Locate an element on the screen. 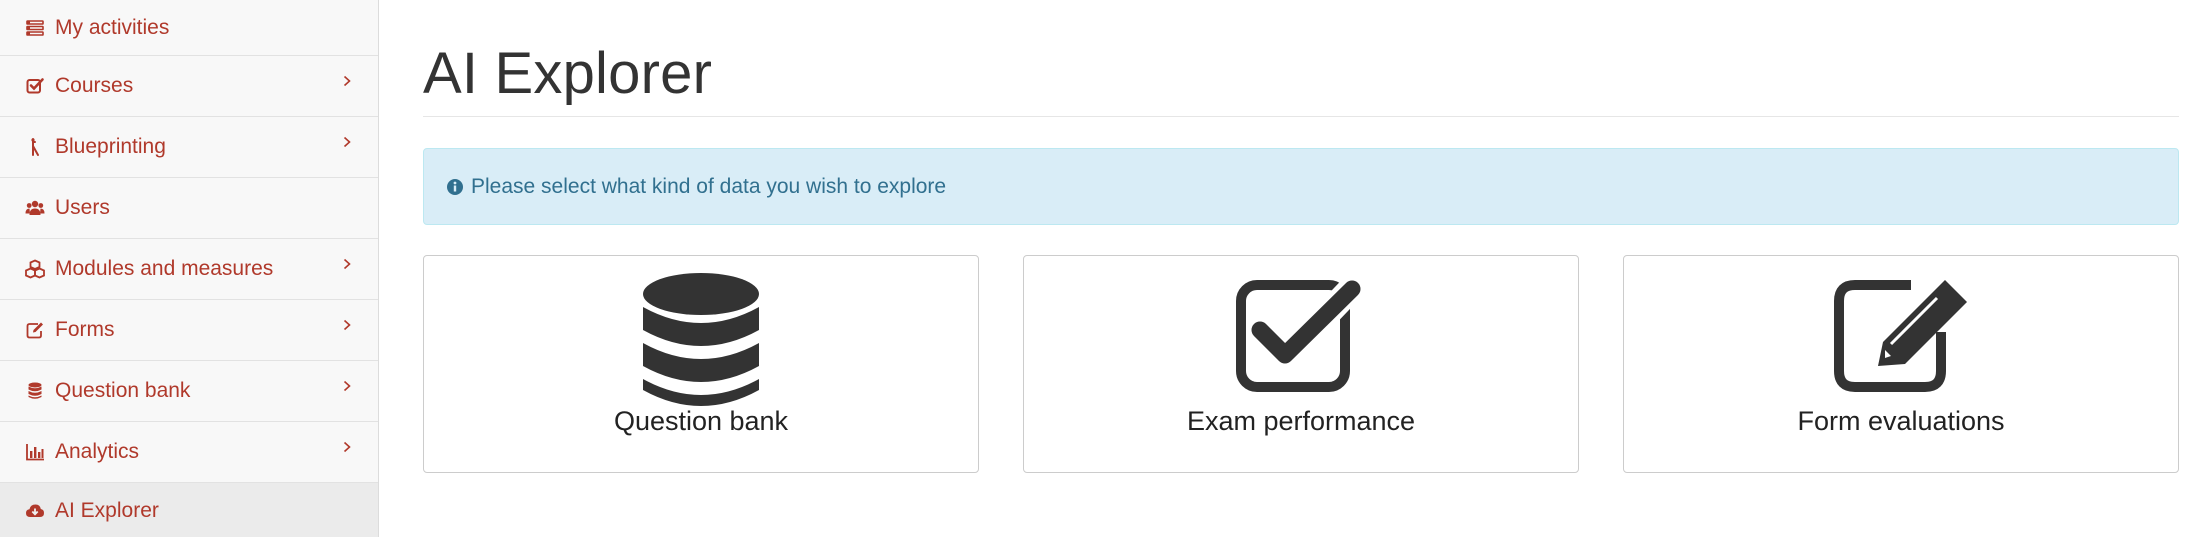 The width and height of the screenshot is (2200, 537). sidebar-item-question-bank: Question bank is located at coordinates (189, 391).